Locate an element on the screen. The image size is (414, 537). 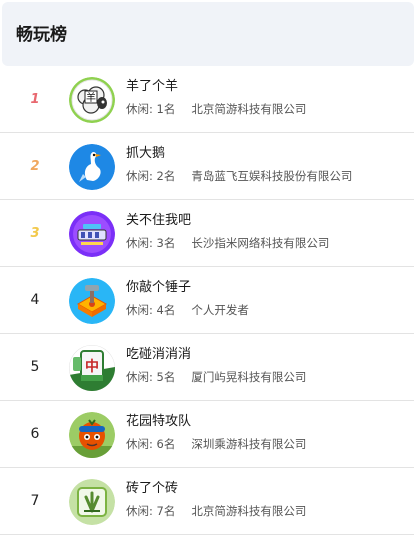
item-company: 青岛蓝飞互娱科技股份有限公司 is located at coordinates (272, 176).